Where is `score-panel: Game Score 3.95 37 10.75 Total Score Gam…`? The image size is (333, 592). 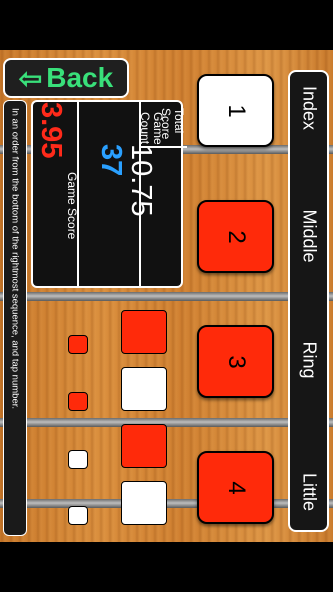
score-panel: Game Score 3.95 37 10.75 Total Score Gam… is located at coordinates (109, 194).